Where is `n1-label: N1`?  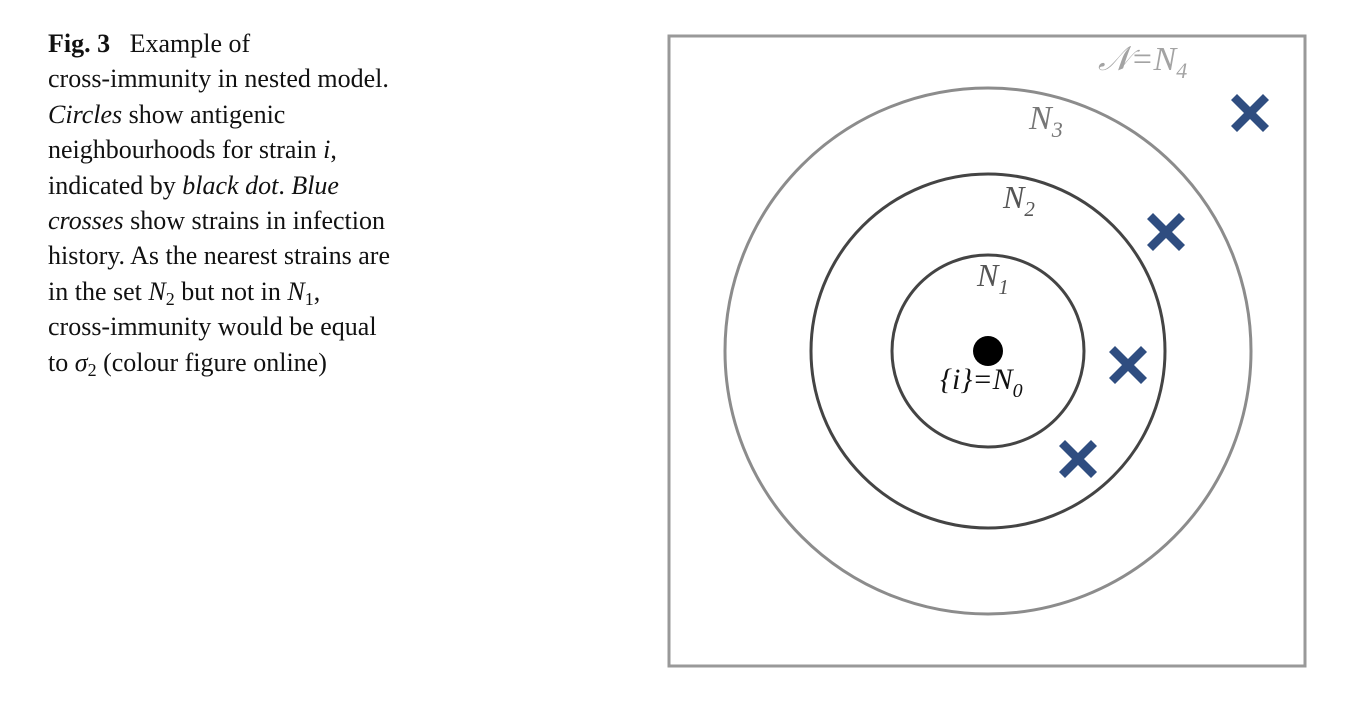
n1-label: N1 is located at coordinates (992, 278).